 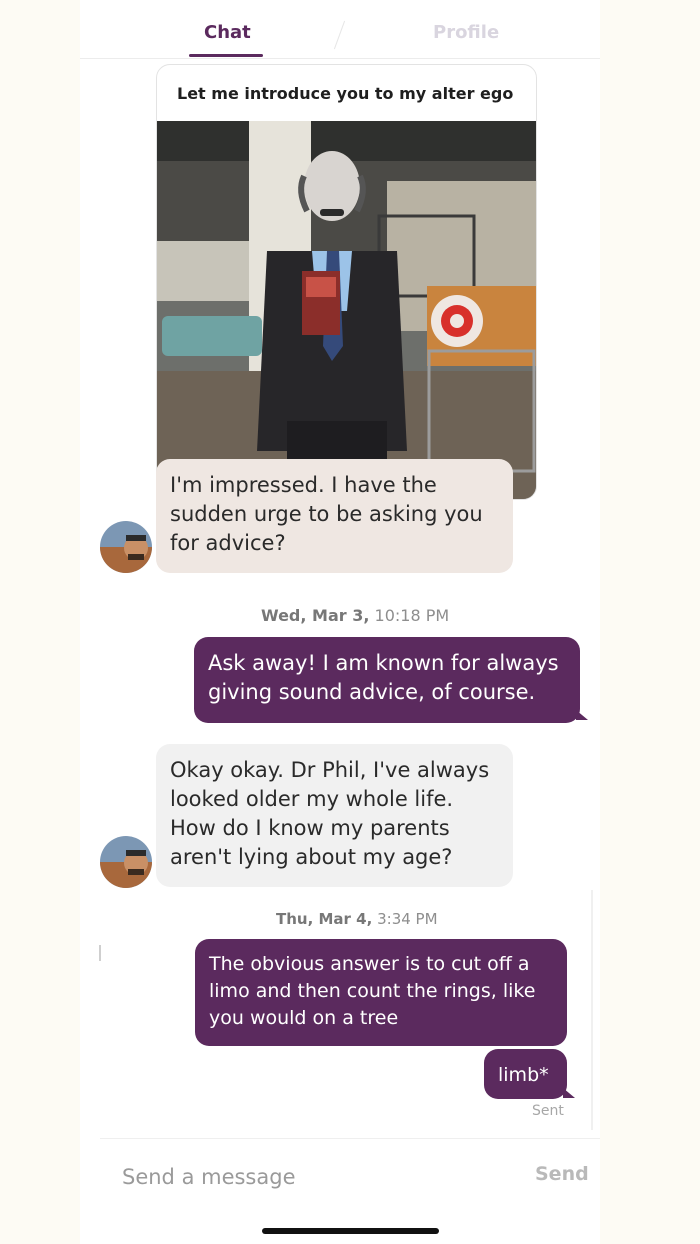 What do you see at coordinates (350, 1231) in the screenshot?
I see `home-indicator` at bounding box center [350, 1231].